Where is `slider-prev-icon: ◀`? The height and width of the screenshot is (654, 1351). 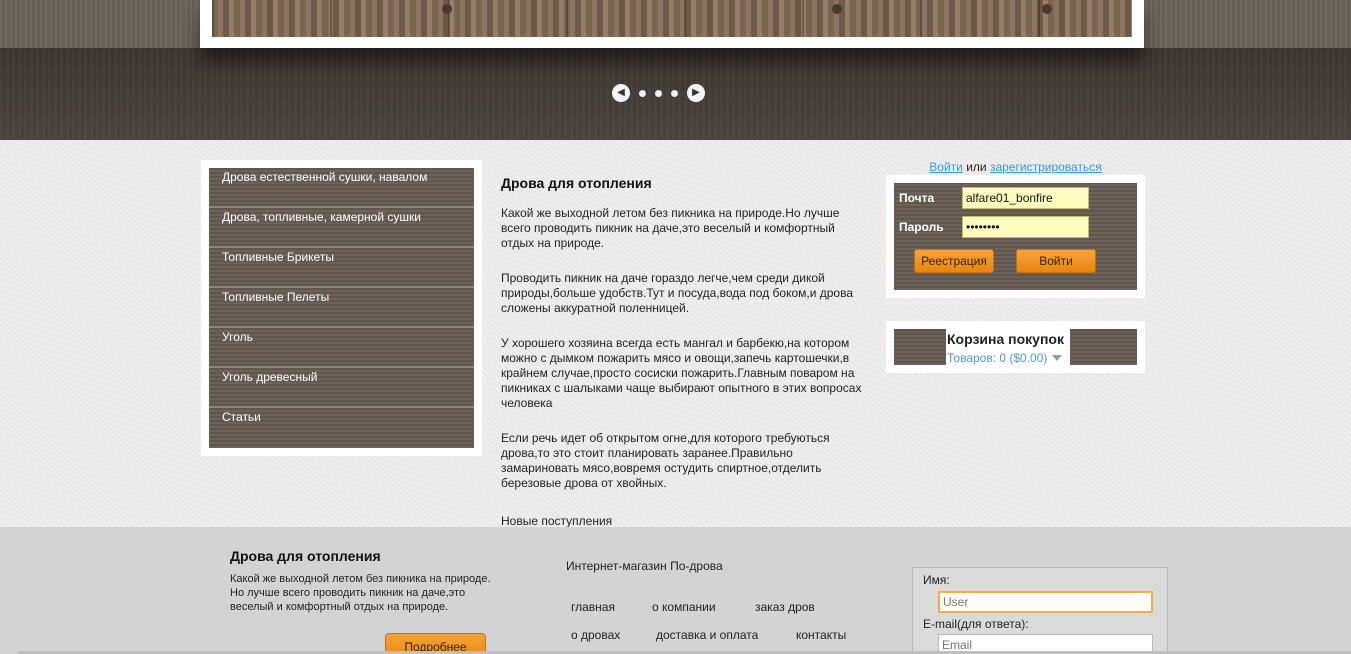
slider-prev-icon: ◀ is located at coordinates (621, 93).